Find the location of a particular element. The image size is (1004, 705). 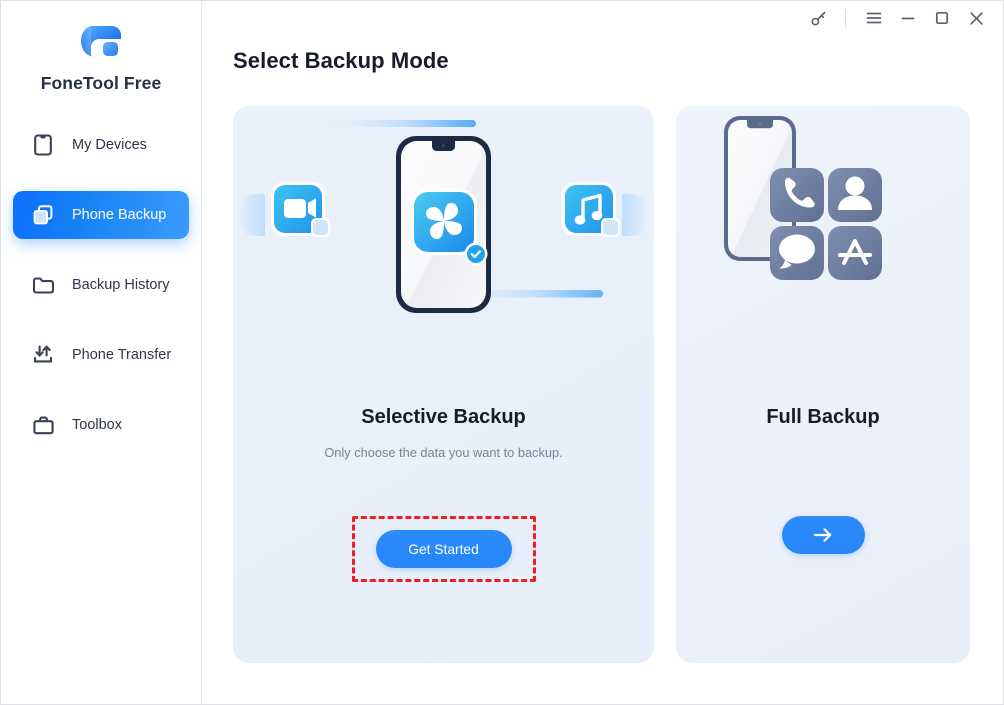

sidebar-item-toolbox: Toolbox is located at coordinates (101, 425).